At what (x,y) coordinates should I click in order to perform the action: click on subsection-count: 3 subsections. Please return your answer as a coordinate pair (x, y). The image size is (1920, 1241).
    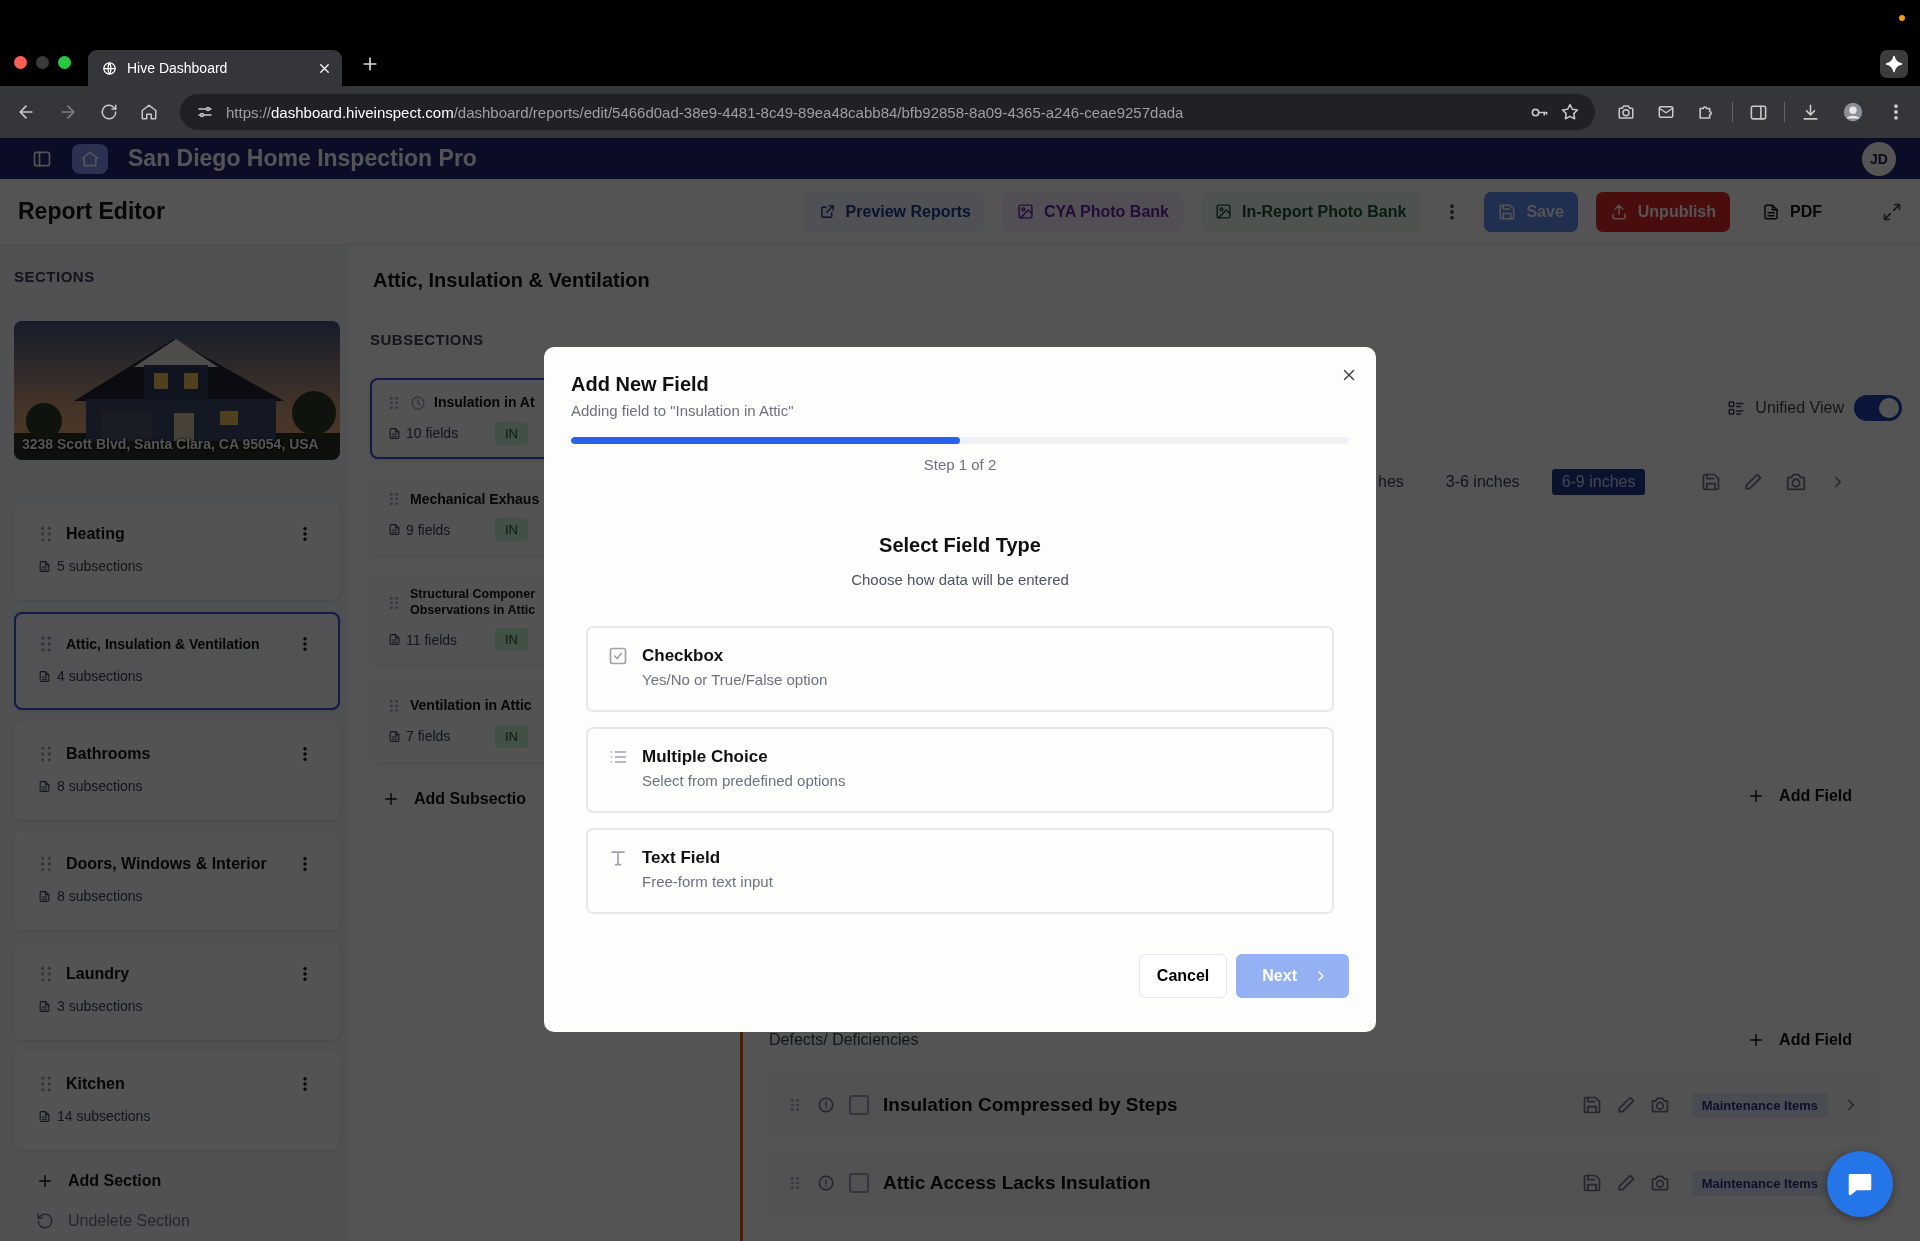
    Looking at the image, I should click on (100, 1006).